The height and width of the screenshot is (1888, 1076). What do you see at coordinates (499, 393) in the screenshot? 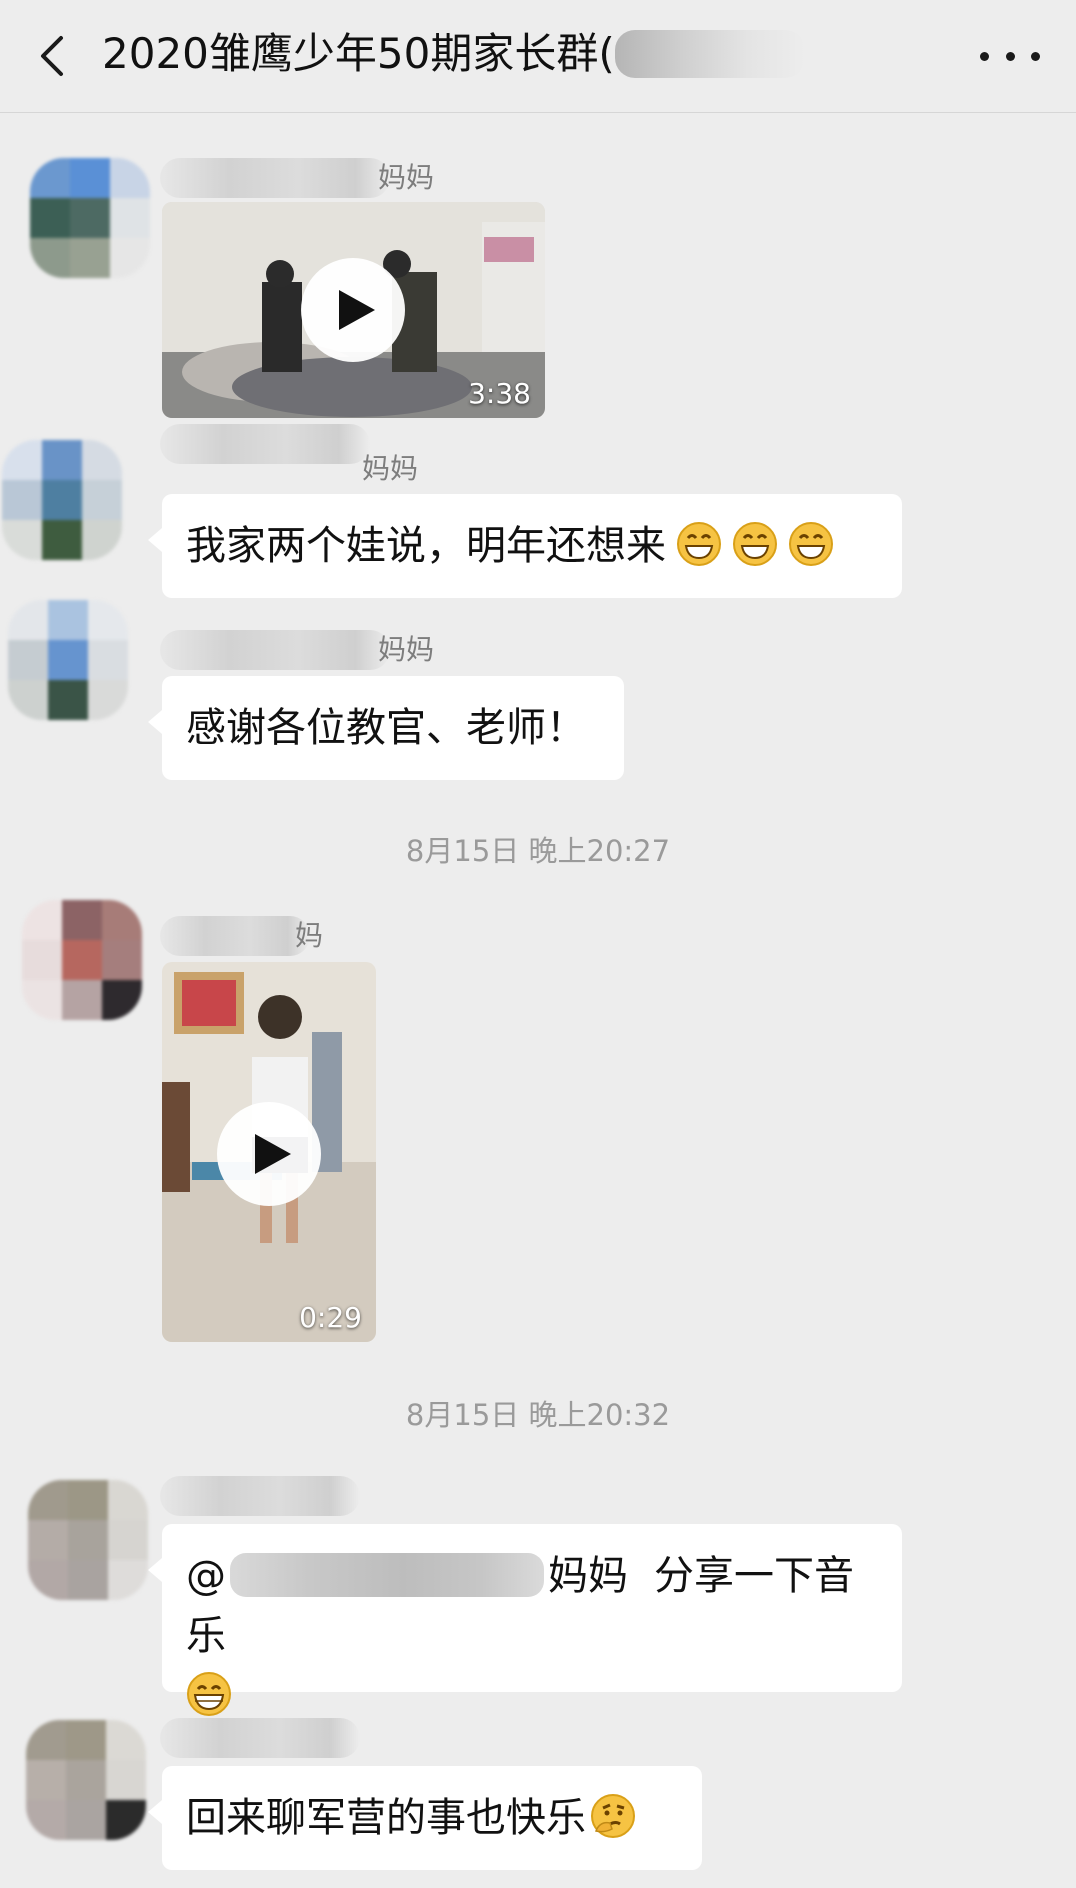
I see `video-duration: 3:38` at bounding box center [499, 393].